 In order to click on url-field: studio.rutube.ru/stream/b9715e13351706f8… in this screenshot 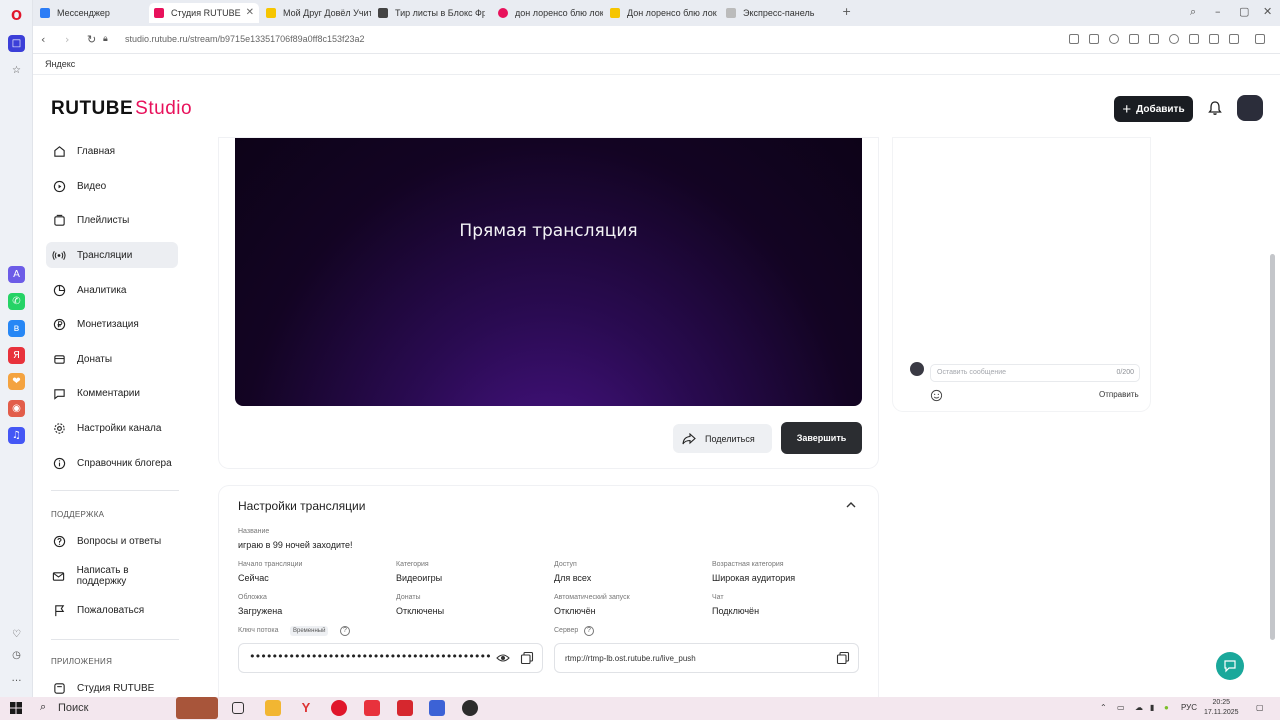, I will do `click(245, 39)`.